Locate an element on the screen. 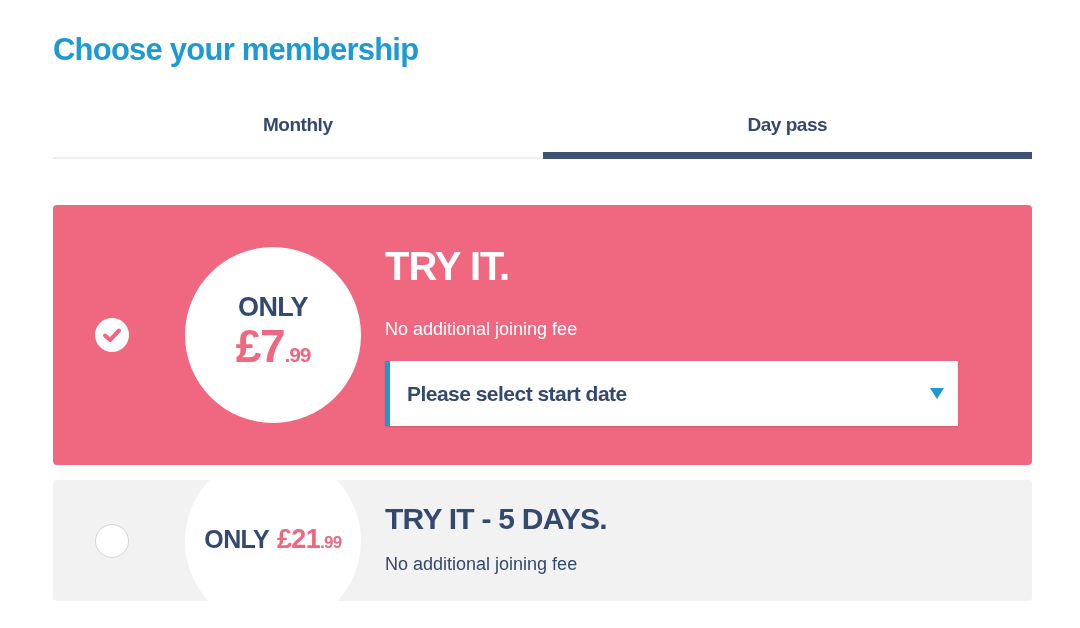 This screenshot has width=1080, height=628. price-amount: £21.99 is located at coordinates (309, 539).